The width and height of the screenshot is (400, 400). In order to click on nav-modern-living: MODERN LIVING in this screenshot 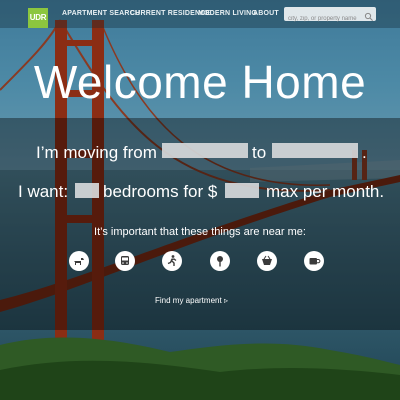, I will do `click(227, 13)`.